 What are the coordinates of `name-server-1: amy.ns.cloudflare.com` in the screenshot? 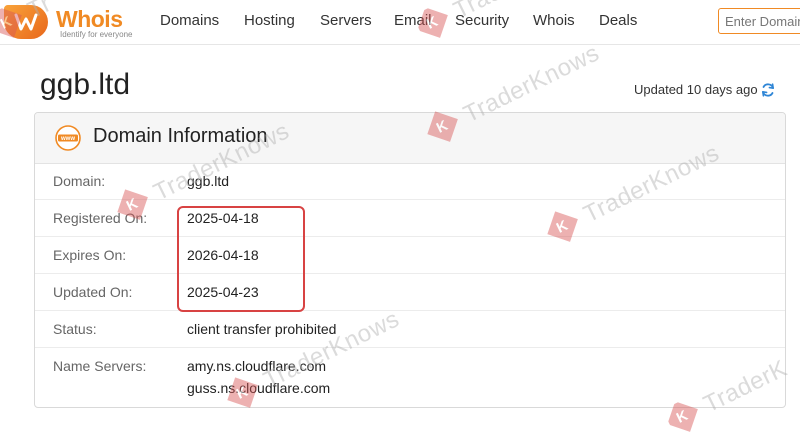 It's located at (257, 366).